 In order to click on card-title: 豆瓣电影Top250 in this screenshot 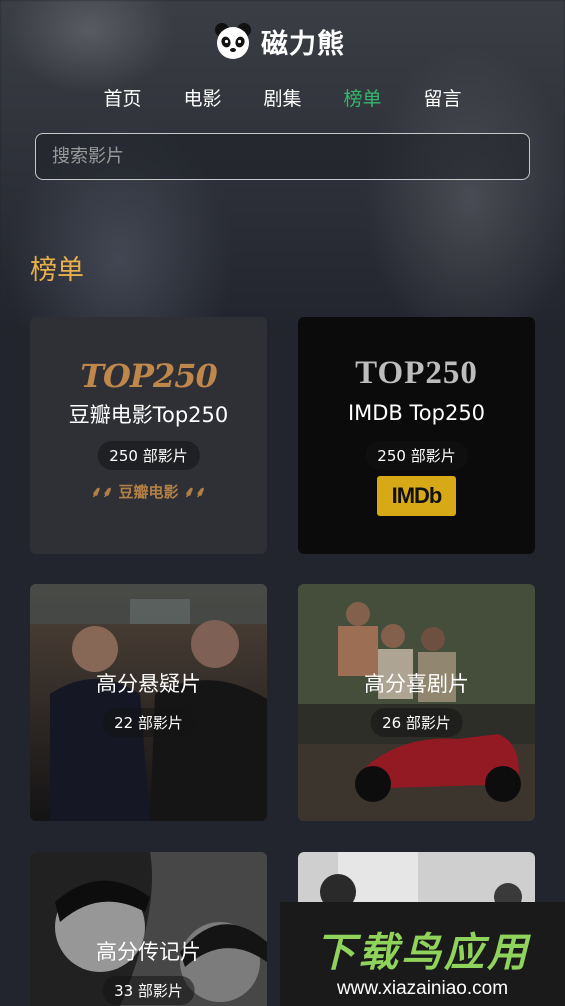, I will do `click(148, 415)`.